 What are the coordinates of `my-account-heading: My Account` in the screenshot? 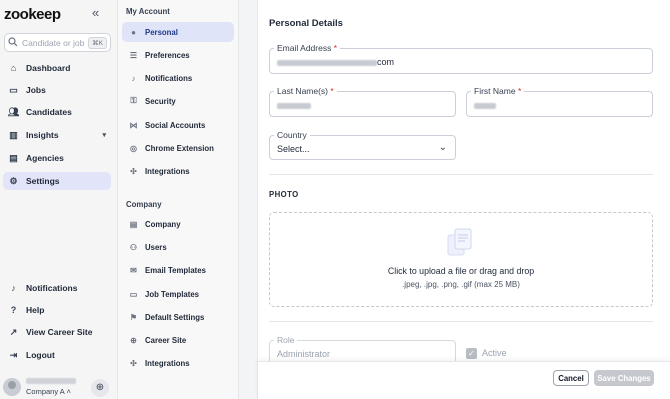 It's located at (148, 11).